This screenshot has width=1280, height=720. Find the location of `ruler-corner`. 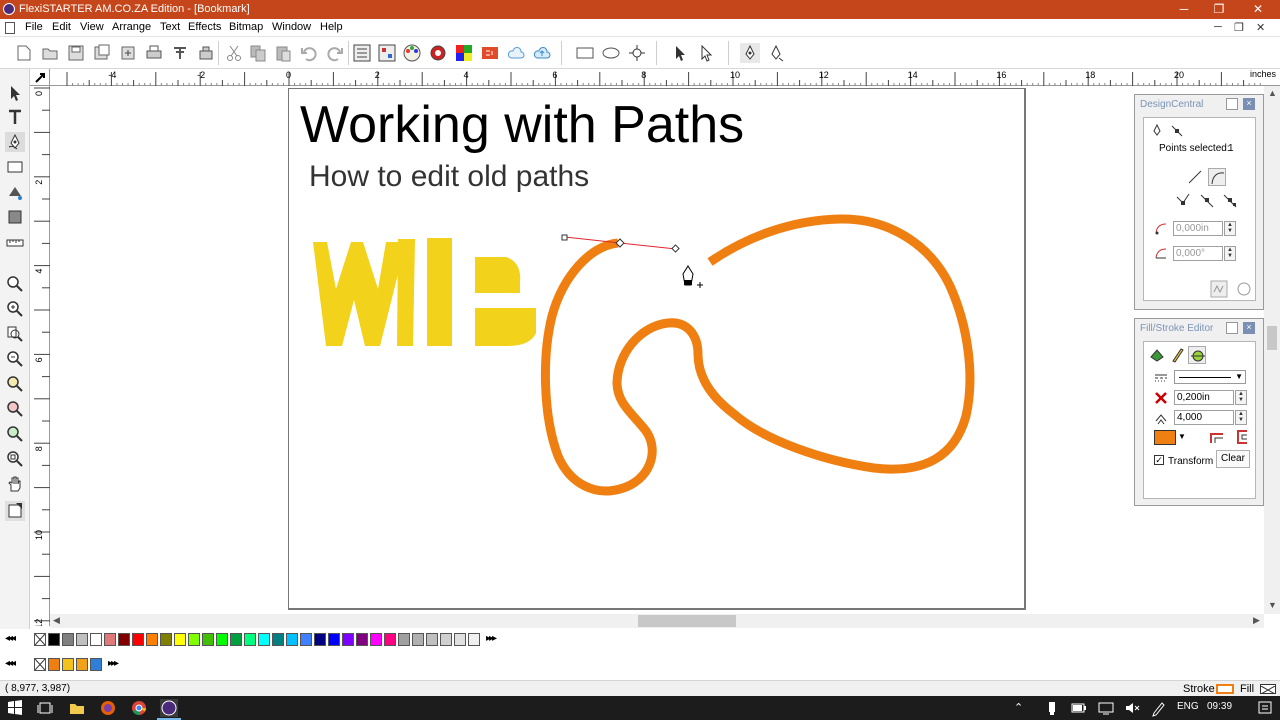

ruler-corner is located at coordinates (40, 77).